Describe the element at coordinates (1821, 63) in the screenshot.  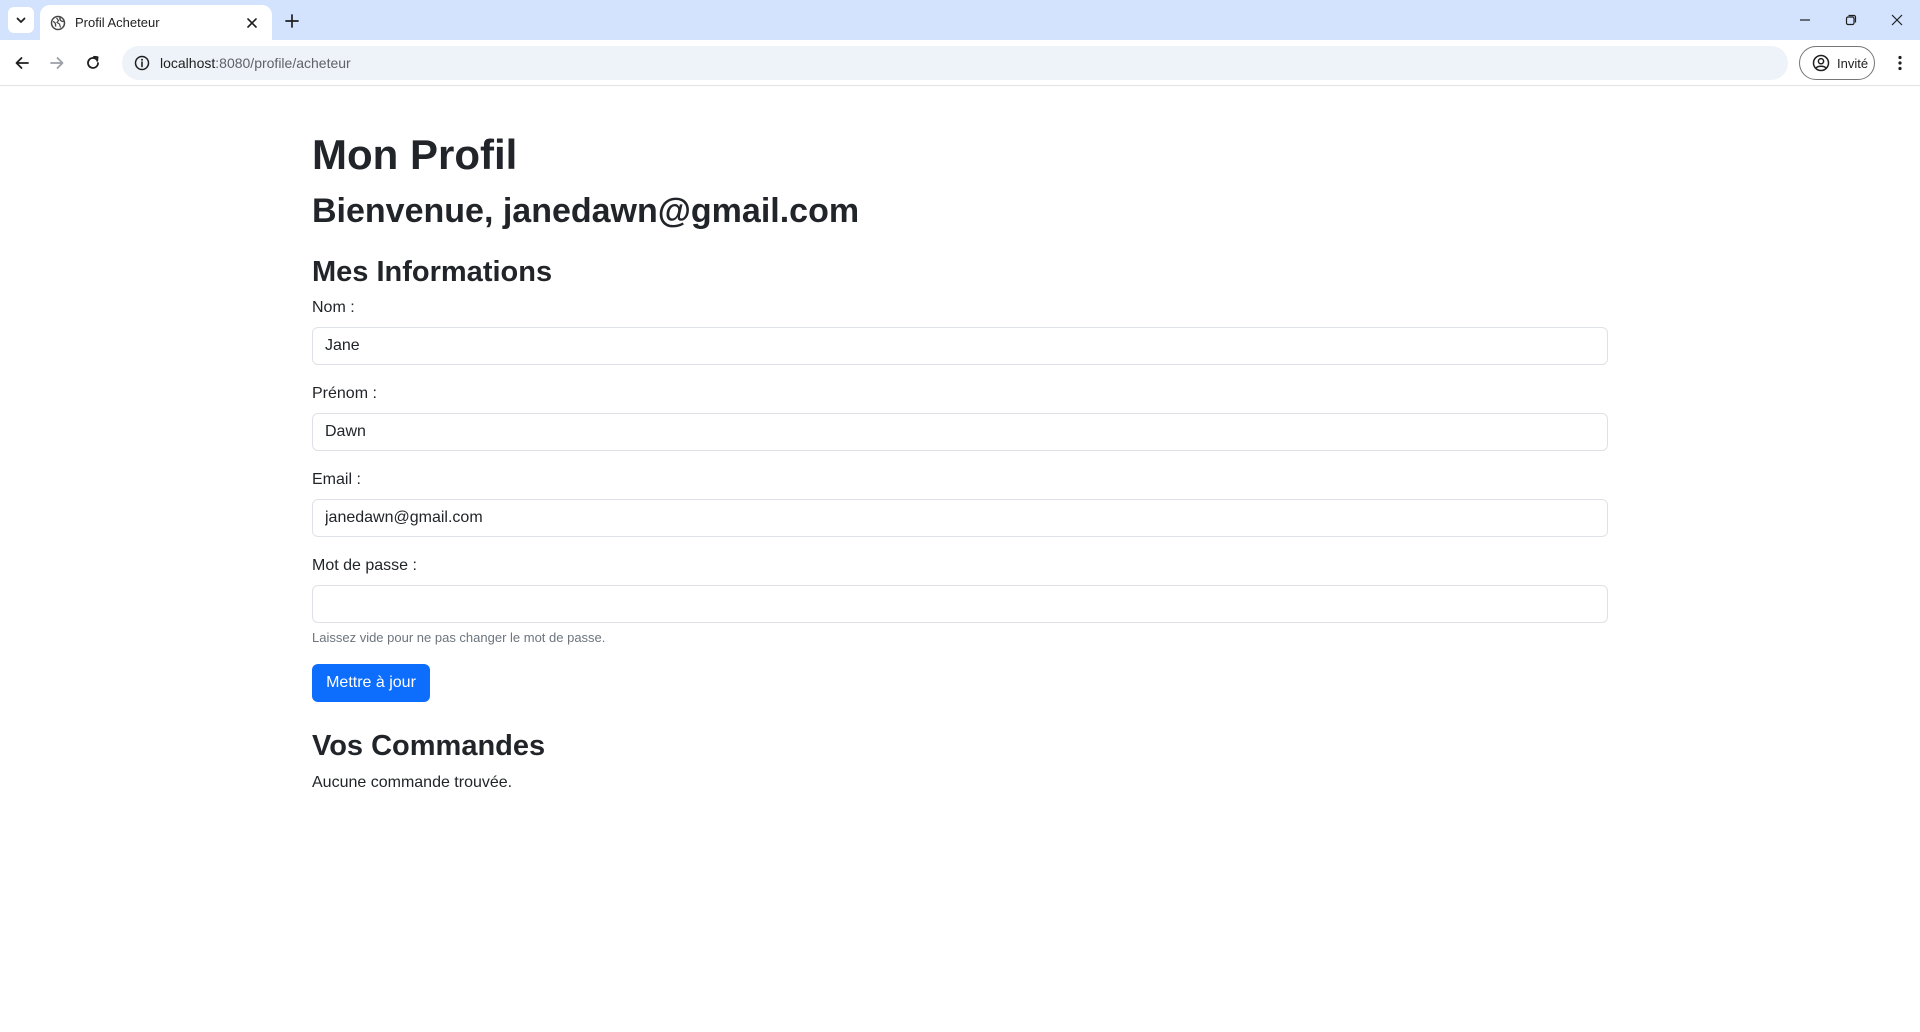
I see `account-circle-icon` at that location.